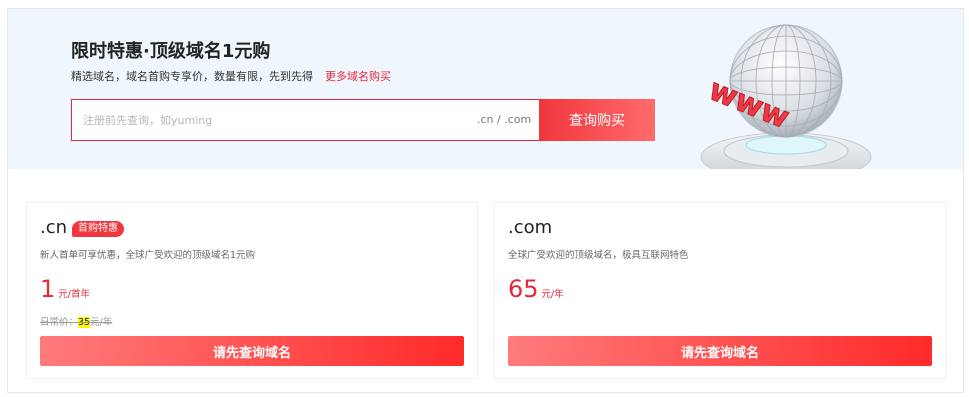 This screenshot has width=969, height=397. I want to click on domain-extension: .com, so click(530, 227).